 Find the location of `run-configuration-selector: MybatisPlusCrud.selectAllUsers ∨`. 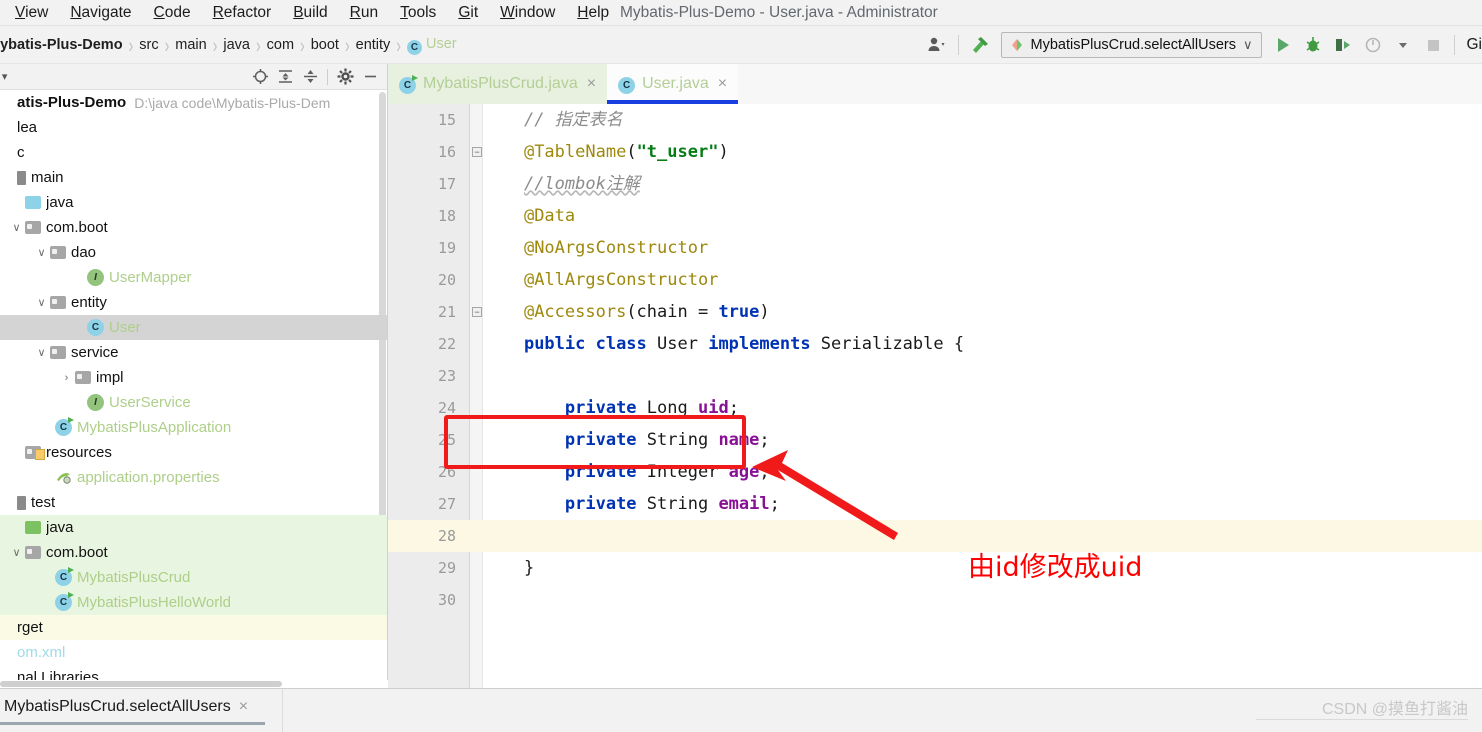

run-configuration-selector: MybatisPlusCrud.selectAllUsers ∨ is located at coordinates (1131, 45).